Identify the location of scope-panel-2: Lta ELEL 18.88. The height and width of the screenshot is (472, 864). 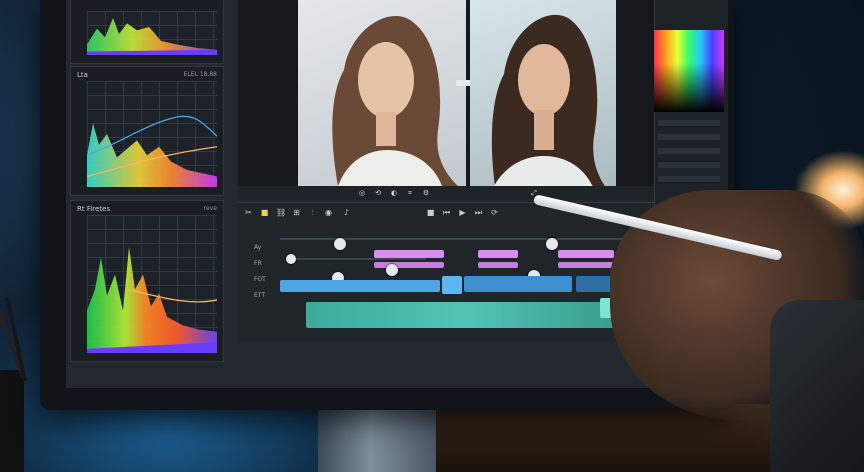
(147, 131).